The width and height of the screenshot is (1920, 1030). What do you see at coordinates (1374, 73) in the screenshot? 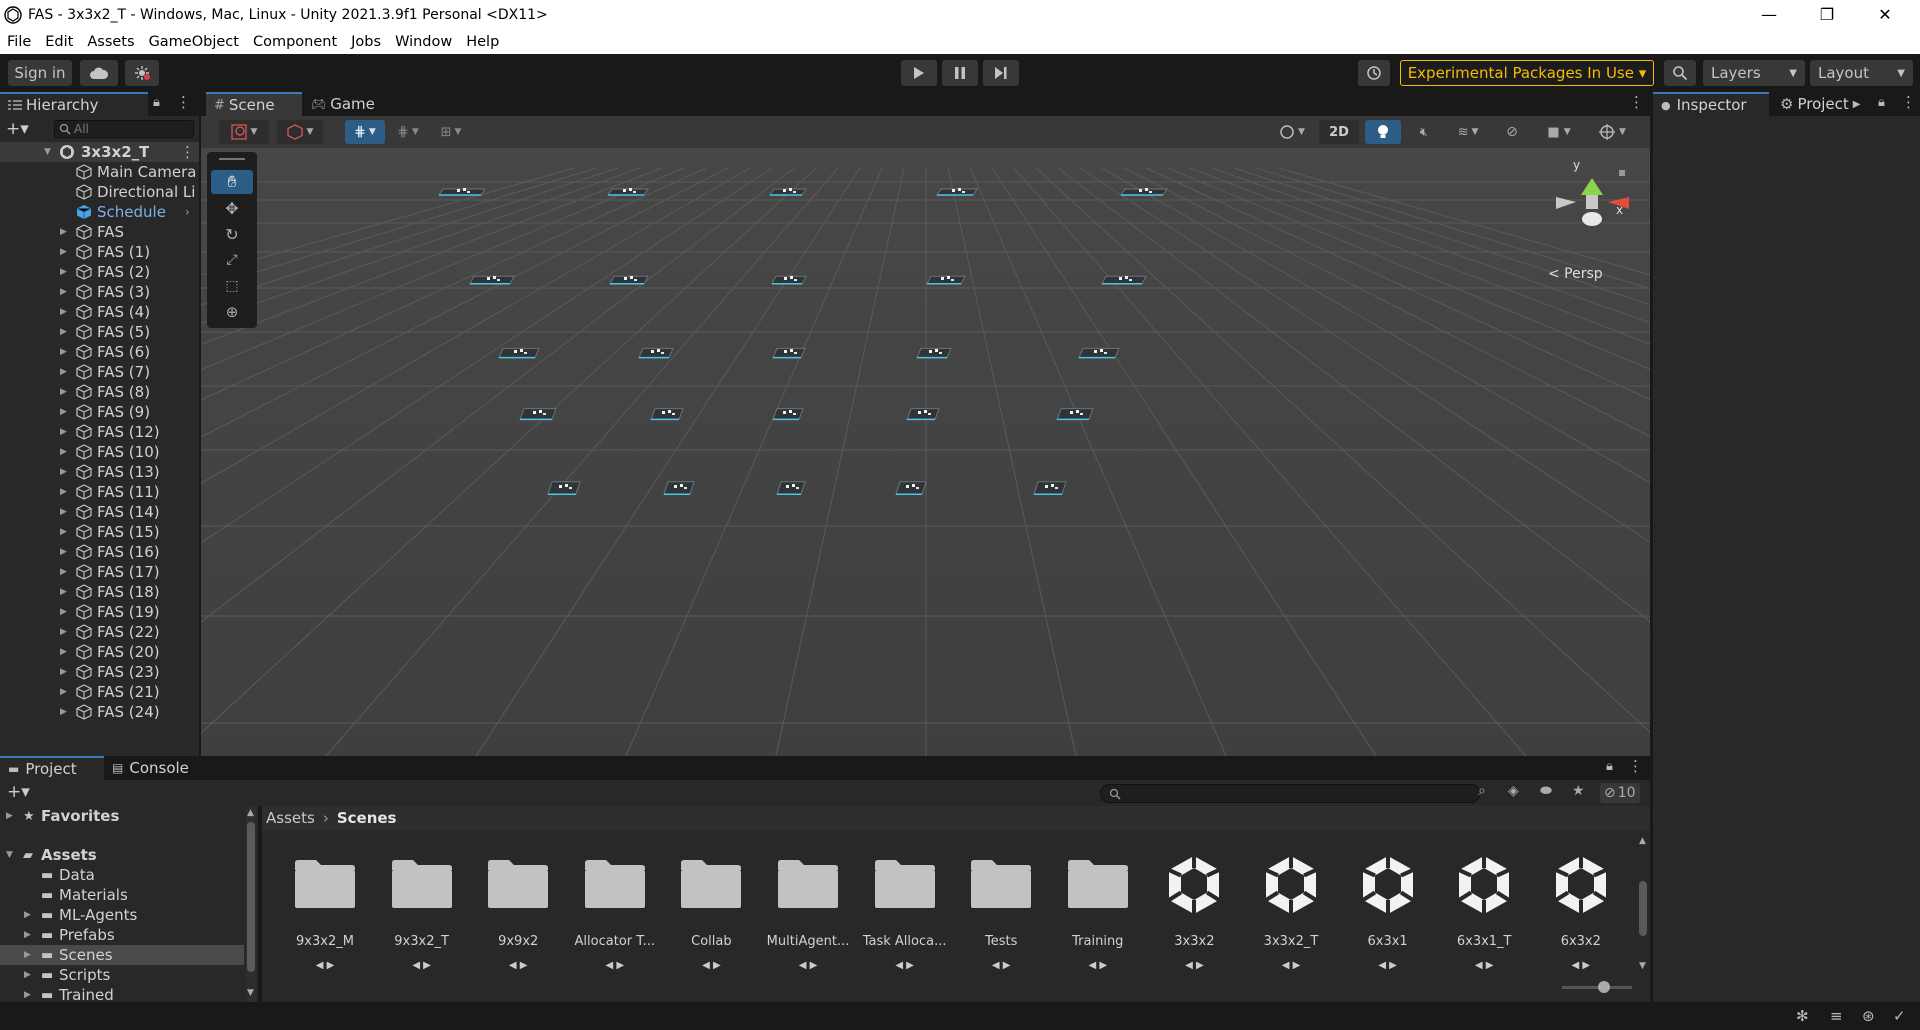
I see `undo-history-button` at bounding box center [1374, 73].